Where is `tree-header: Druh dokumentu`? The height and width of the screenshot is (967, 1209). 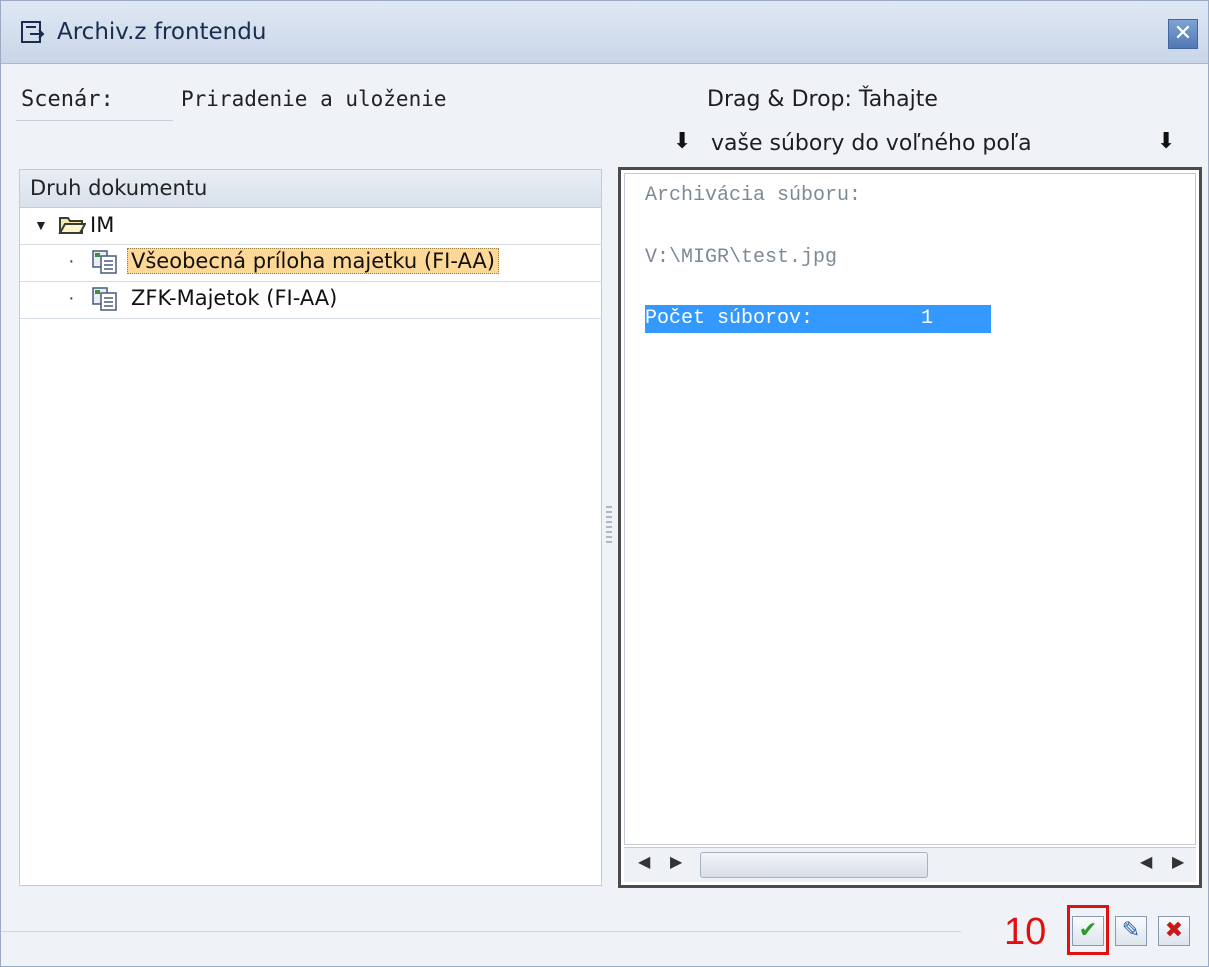
tree-header: Druh dokumentu is located at coordinates (310, 189).